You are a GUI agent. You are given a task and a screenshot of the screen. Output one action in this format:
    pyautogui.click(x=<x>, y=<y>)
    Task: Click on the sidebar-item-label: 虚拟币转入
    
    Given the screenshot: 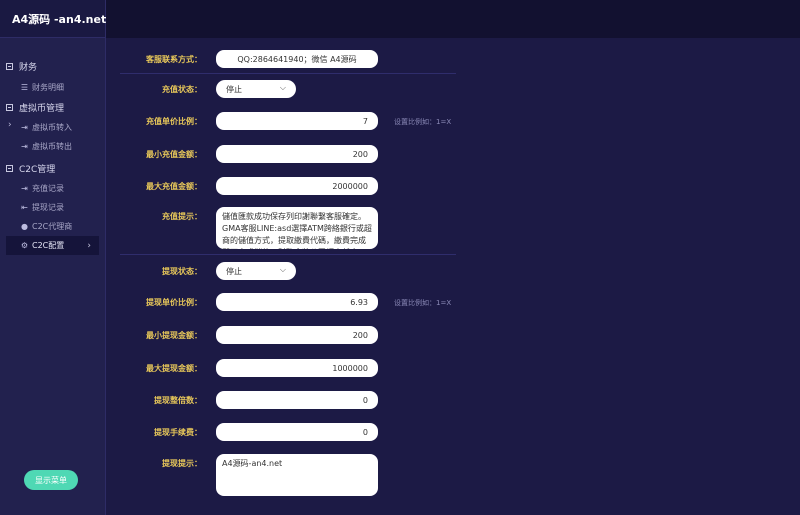 What is the action you would take?
    pyautogui.click(x=52, y=127)
    